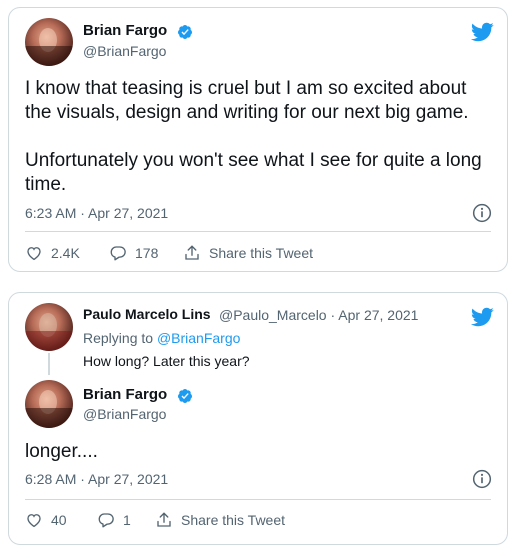  What do you see at coordinates (96, 213) in the screenshot?
I see `timestamp: 6:23 AM · Apr 27, 2021` at bounding box center [96, 213].